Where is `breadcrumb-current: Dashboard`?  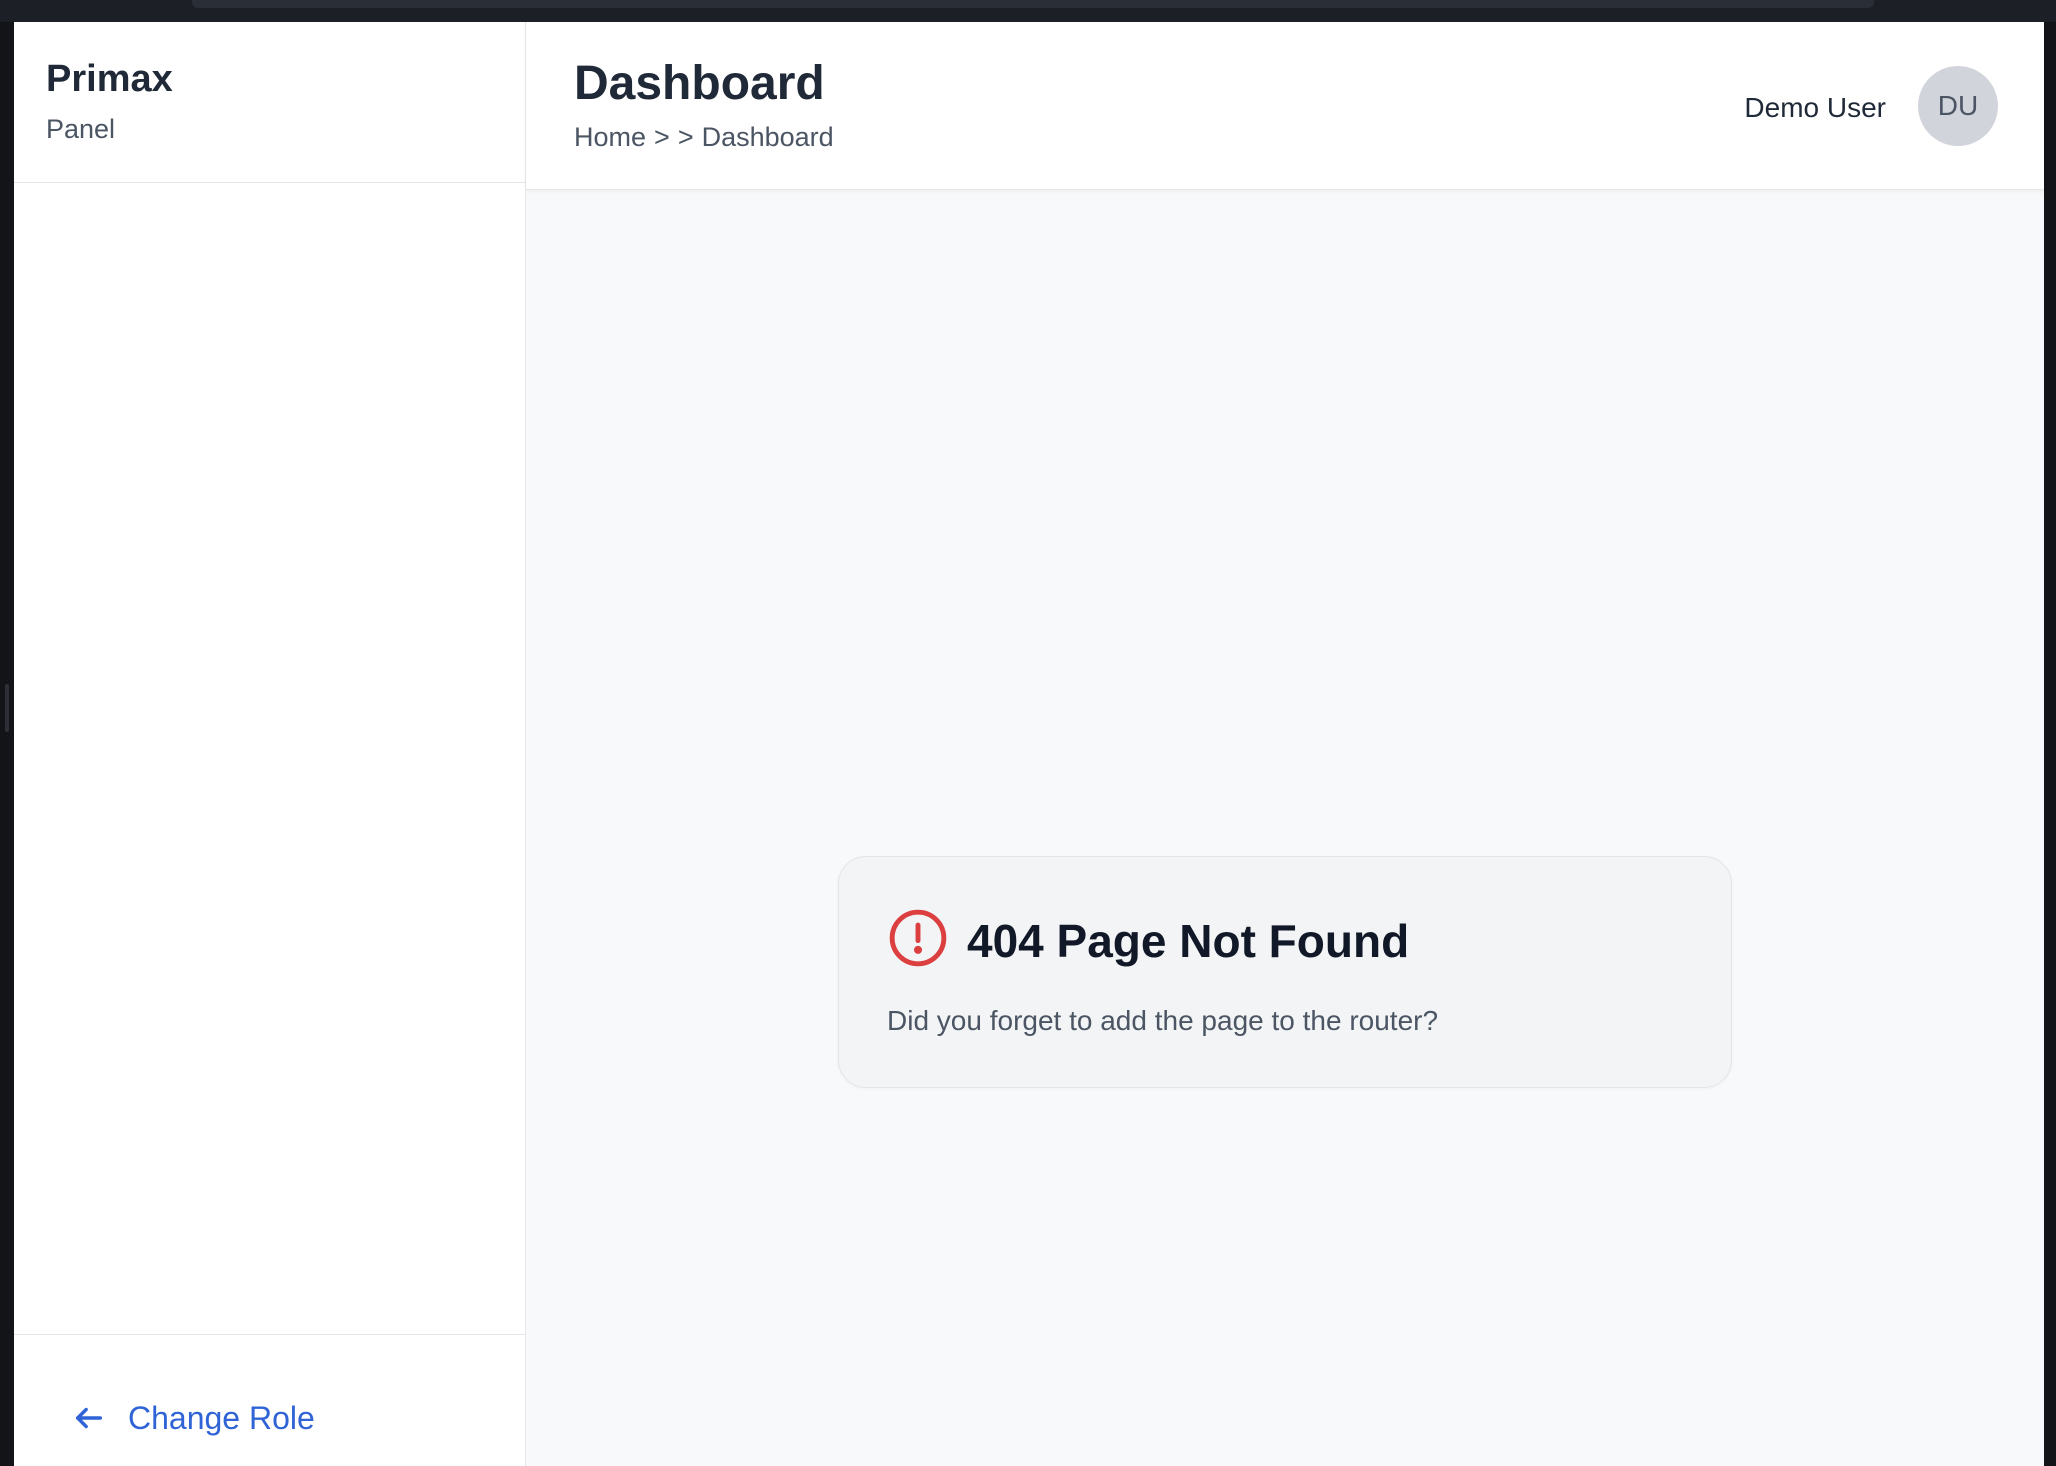
breadcrumb-current: Dashboard is located at coordinates (767, 137).